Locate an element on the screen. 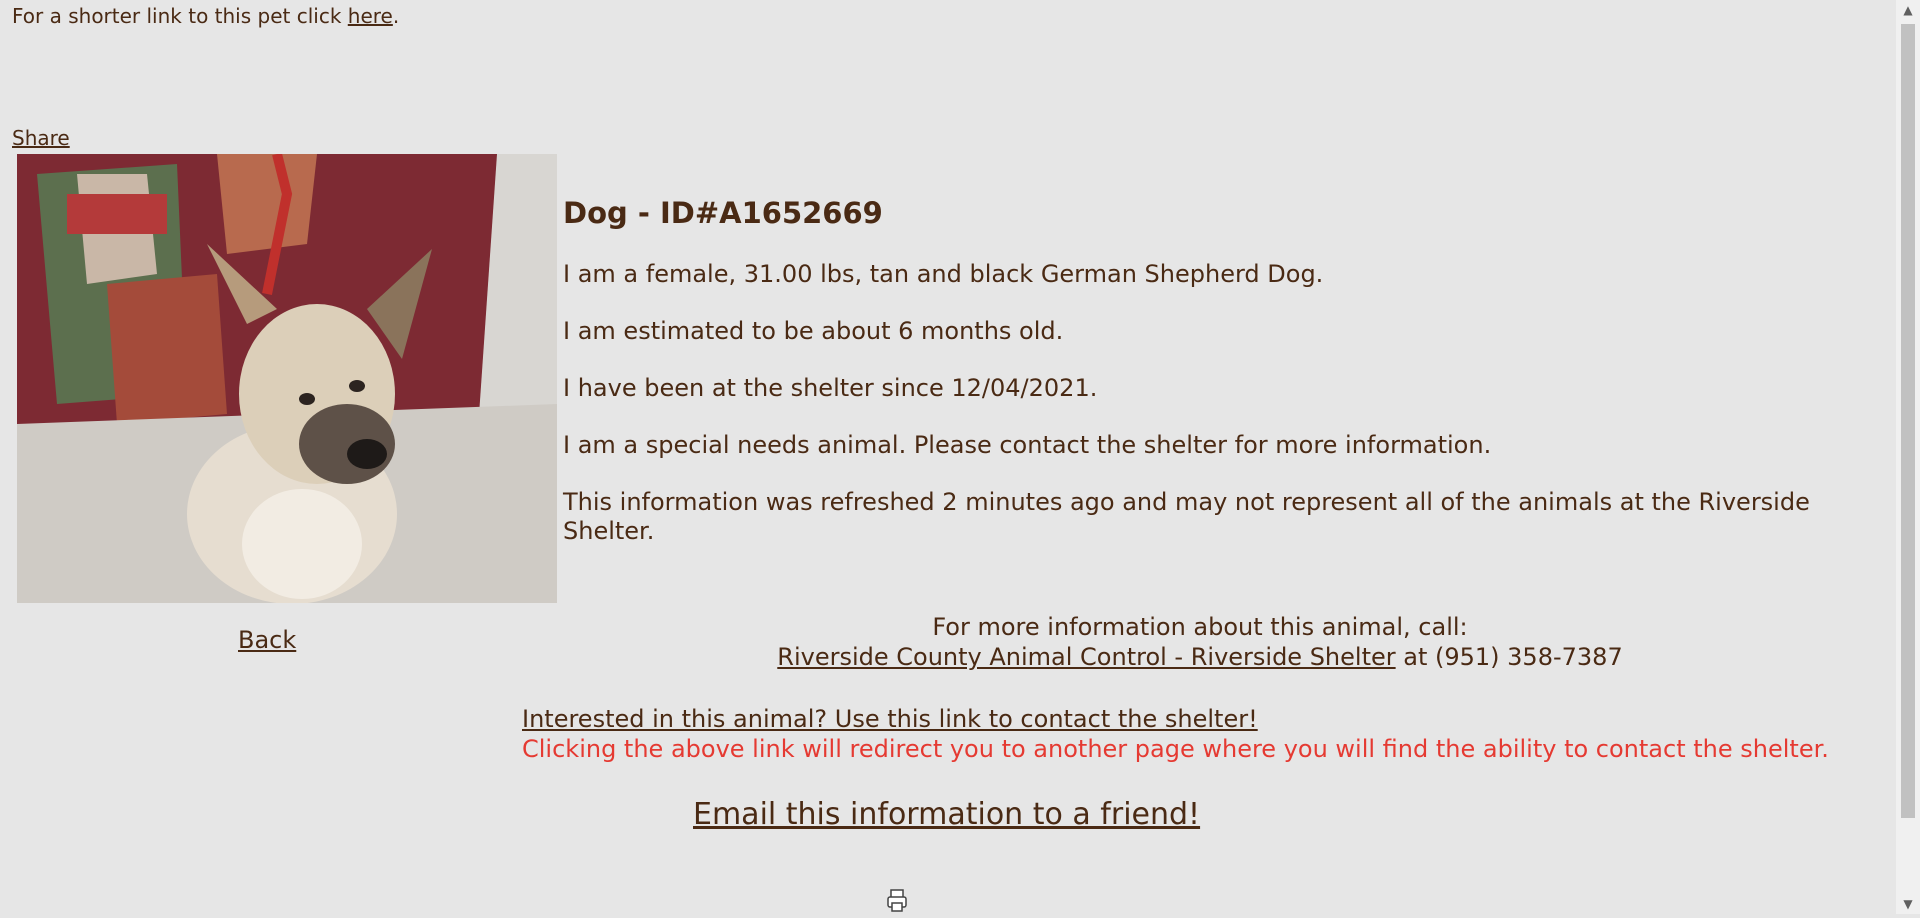  printer-icon is located at coordinates (897, 900).